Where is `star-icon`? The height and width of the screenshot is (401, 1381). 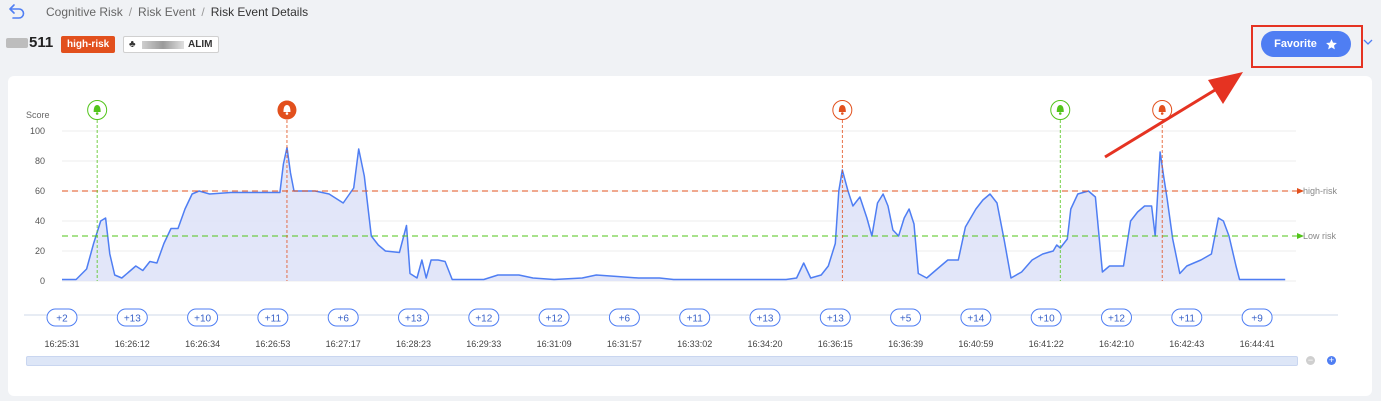 star-icon is located at coordinates (1331, 43).